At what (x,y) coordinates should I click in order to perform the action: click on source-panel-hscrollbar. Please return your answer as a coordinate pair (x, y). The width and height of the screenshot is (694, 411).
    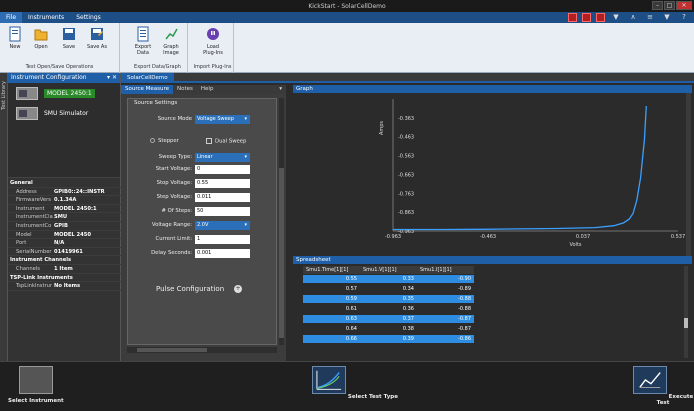
    Looking at the image, I should click on (202, 350).